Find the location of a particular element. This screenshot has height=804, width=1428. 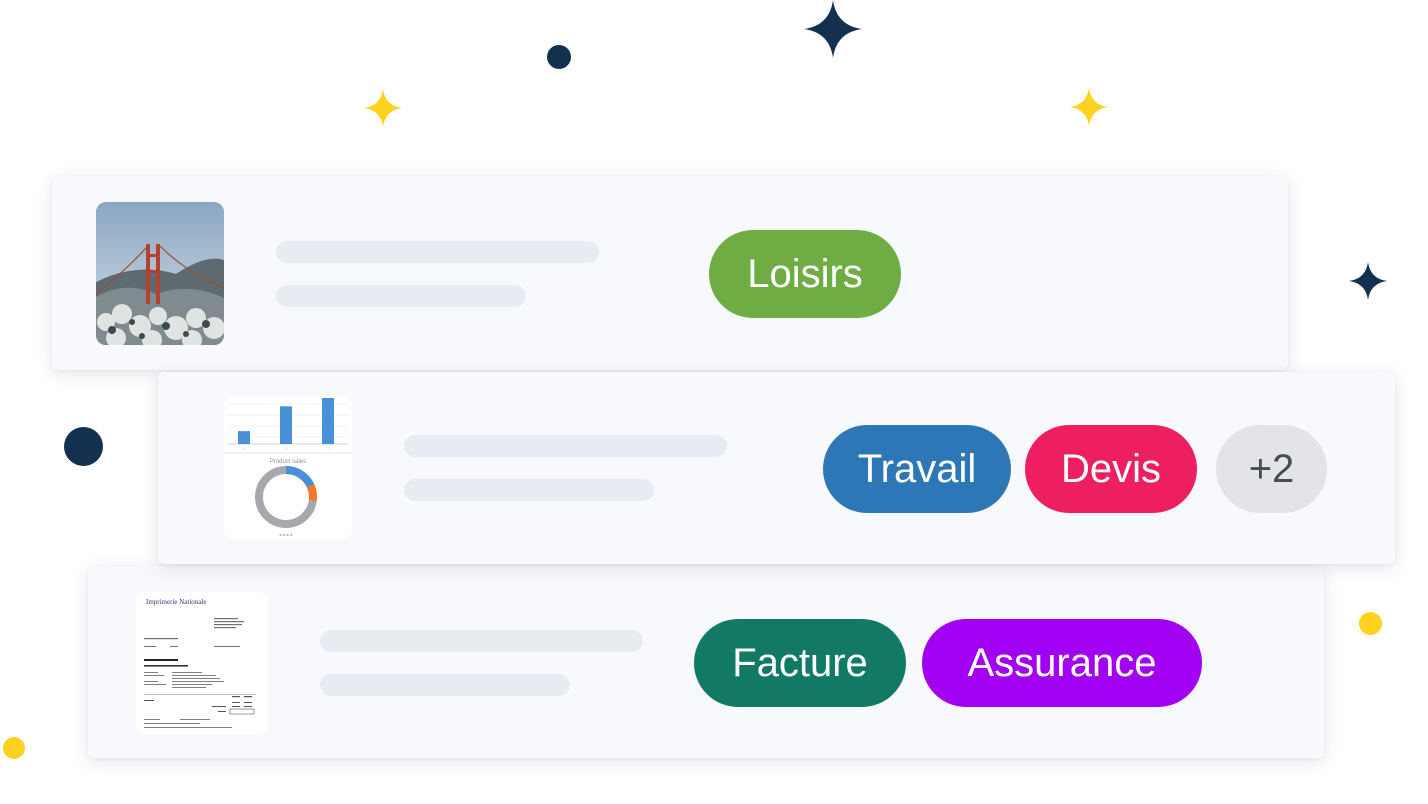

invoice-thumbnail: Imprimerie Nationale is located at coordinates (202, 663).